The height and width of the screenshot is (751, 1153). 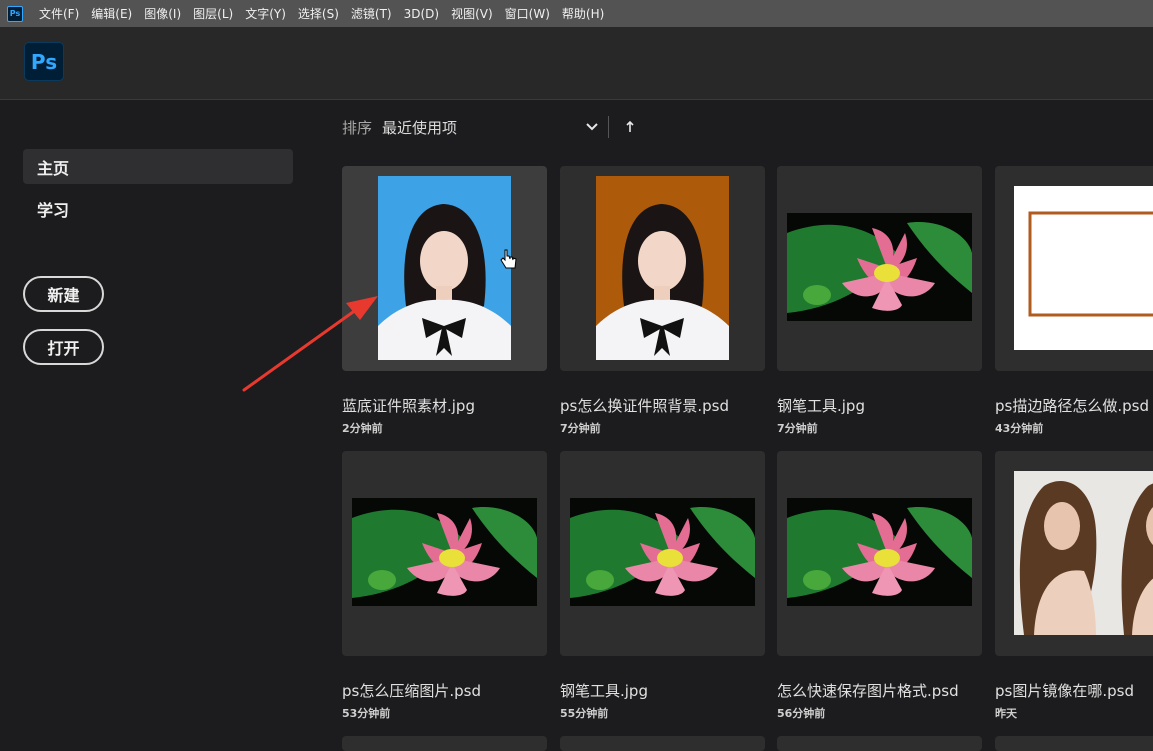 What do you see at coordinates (609, 127) in the screenshot?
I see `sort-divider` at bounding box center [609, 127].